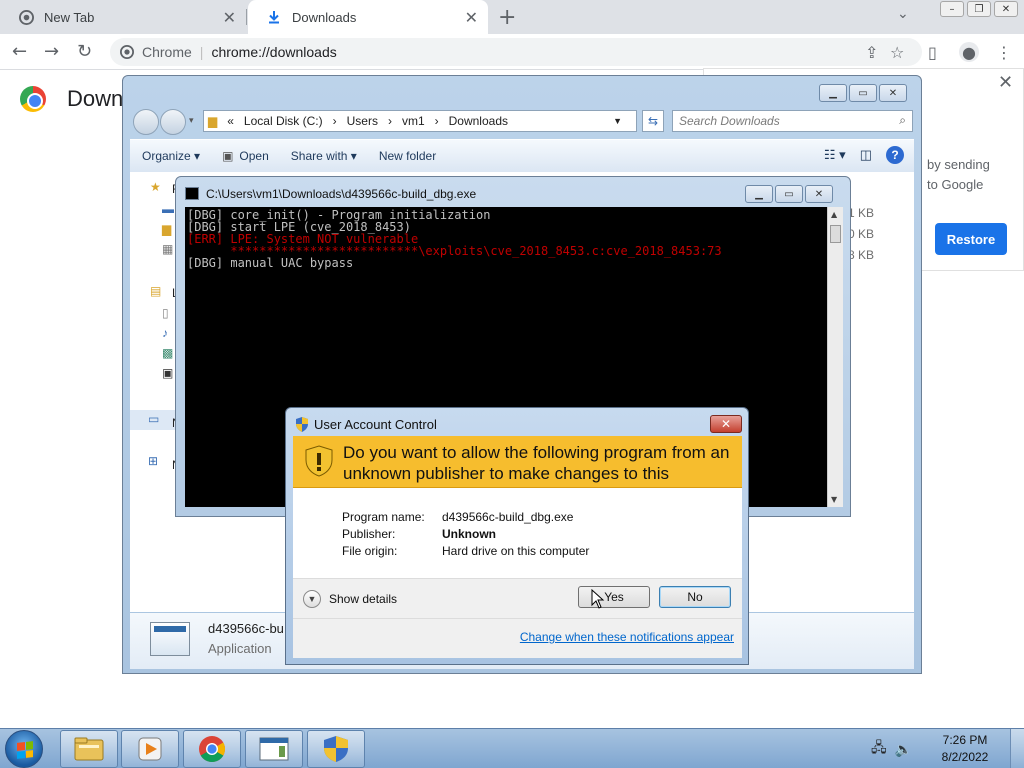 The height and width of the screenshot is (768, 1024). Describe the element at coordinates (84, 51) in the screenshot. I see `reload-icon: ↻` at that location.